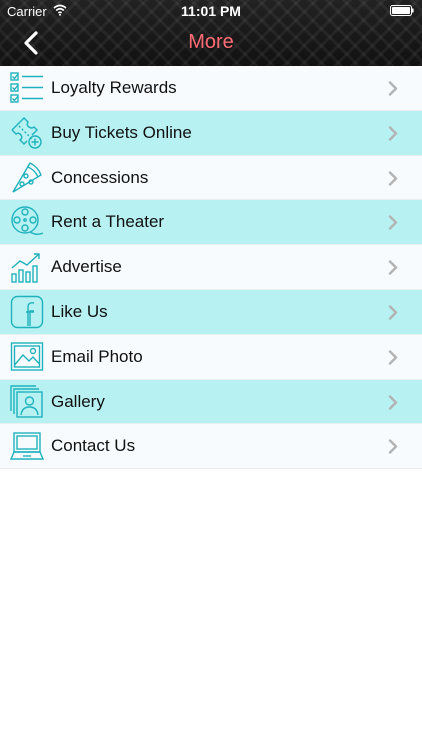  I want to click on navigation-header: Carrier 11:01 PM More, so click(211, 33).